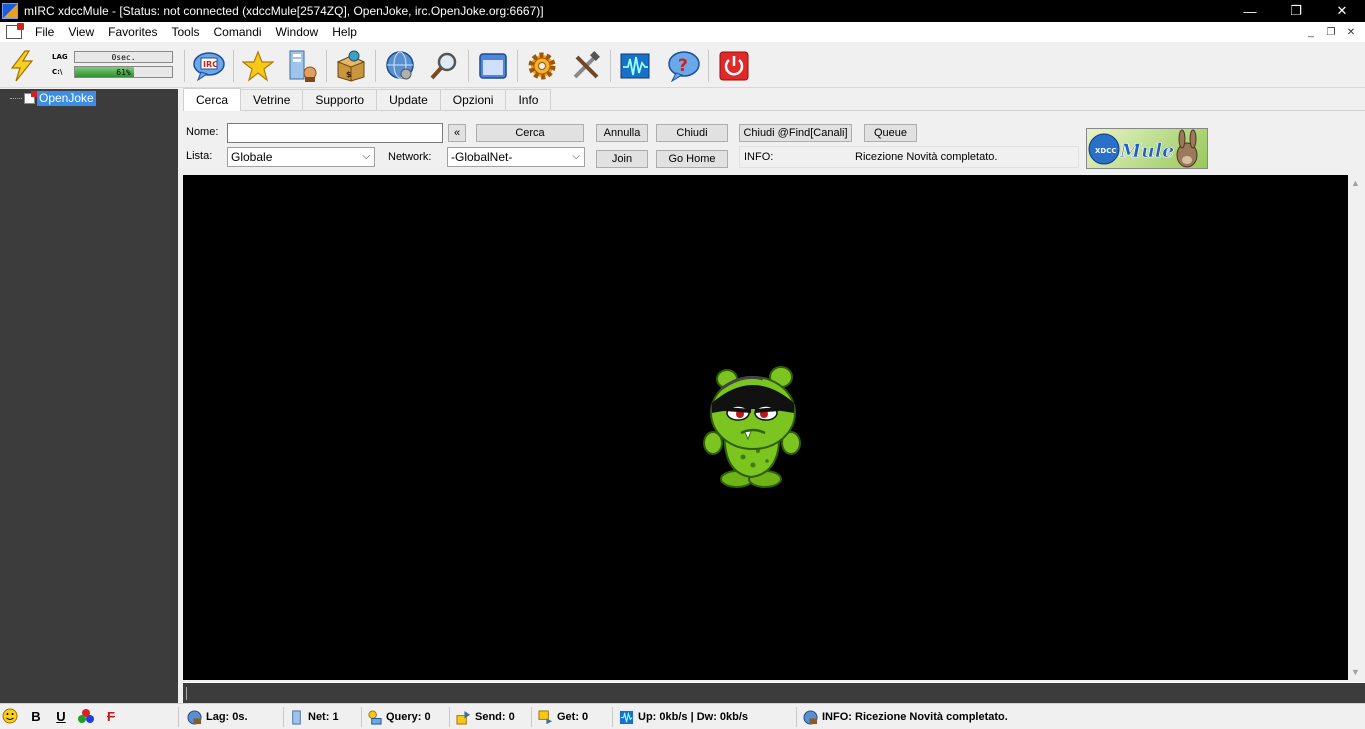  What do you see at coordinates (61, 717) in the screenshot?
I see `underline-button: U` at bounding box center [61, 717].